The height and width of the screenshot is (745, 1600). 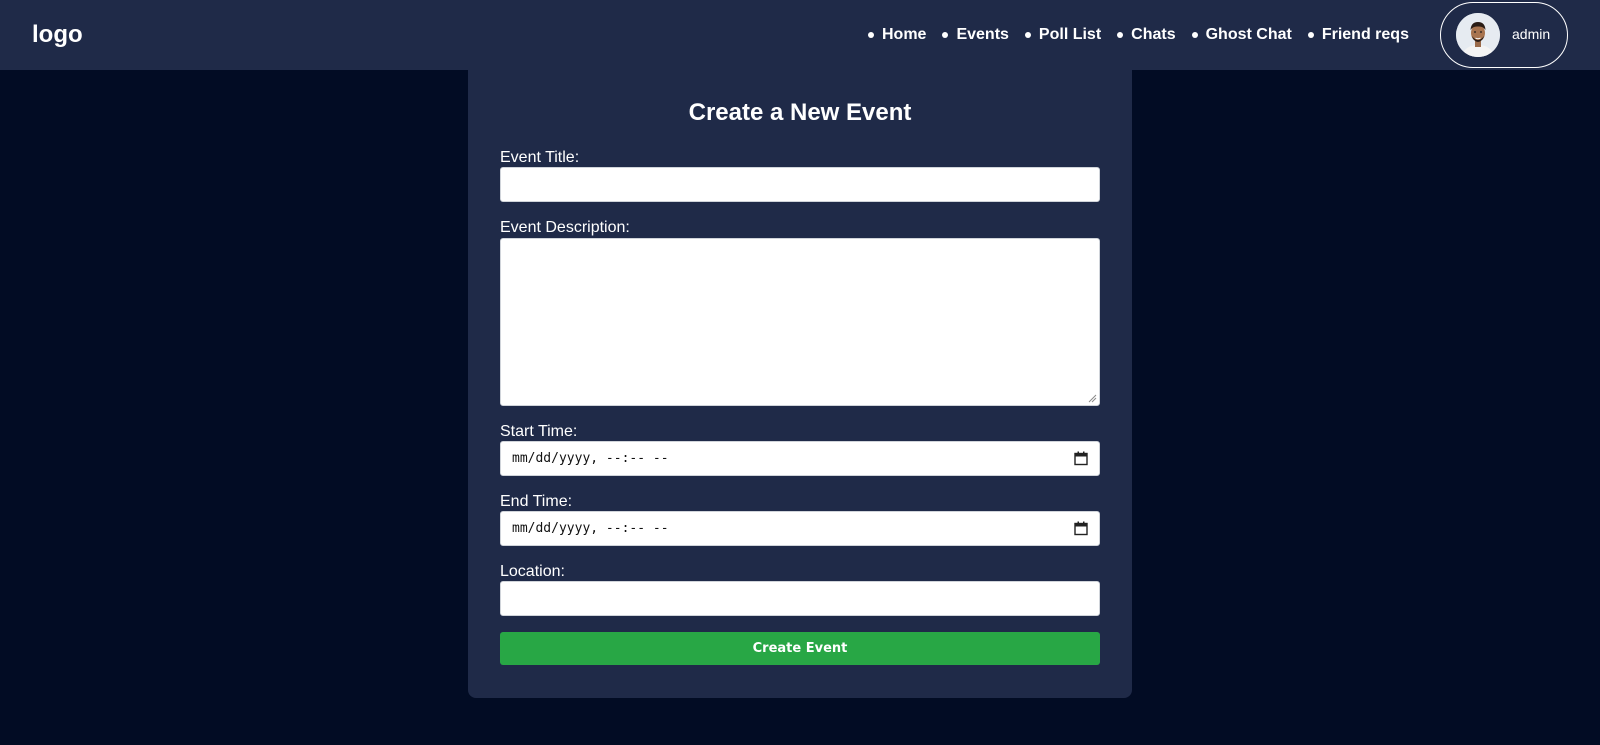 I want to click on nav-item-label: Ghost Chat, so click(x=1248, y=34).